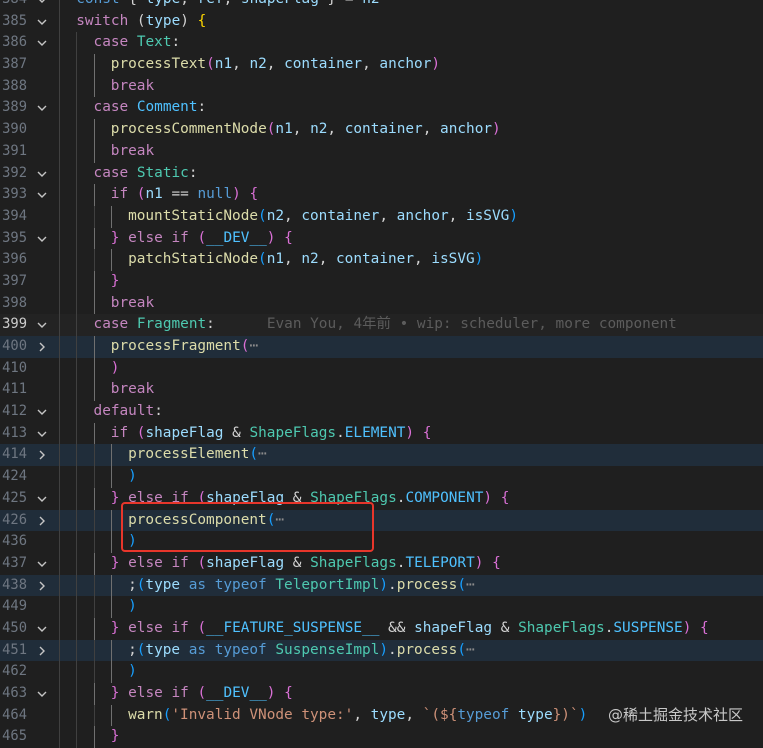  I want to click on code-line: 400 processFragment(⋯, so click(381, 347).